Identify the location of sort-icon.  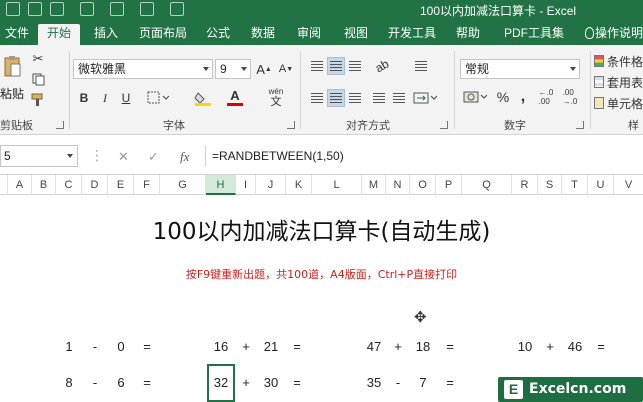
(177, 9).